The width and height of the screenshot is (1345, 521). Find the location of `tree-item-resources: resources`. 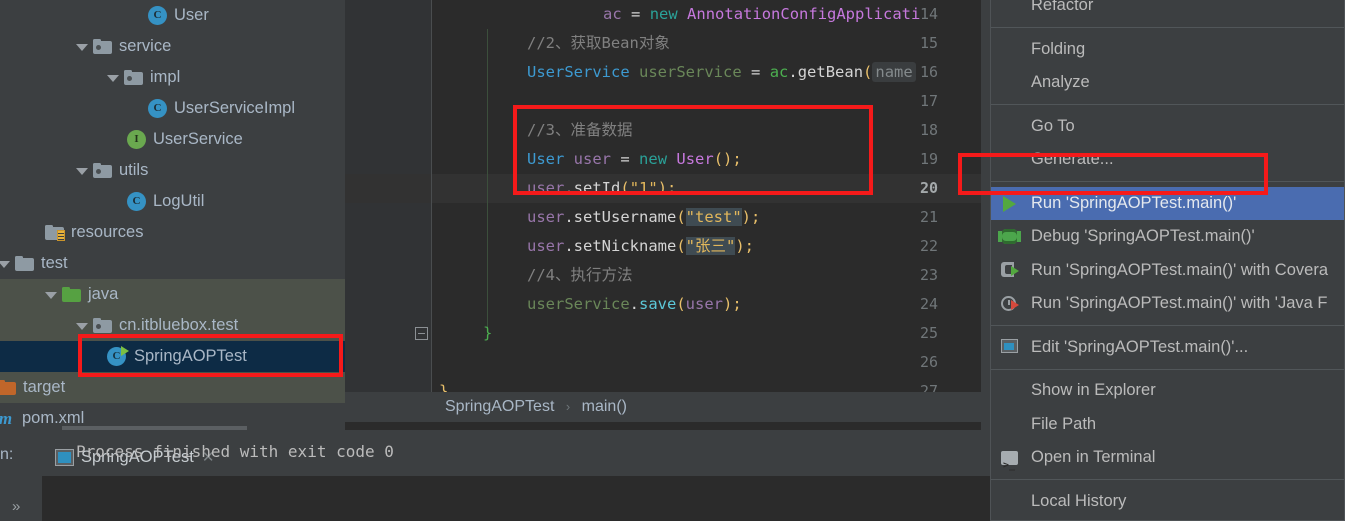

tree-item-resources: resources is located at coordinates (172, 232).